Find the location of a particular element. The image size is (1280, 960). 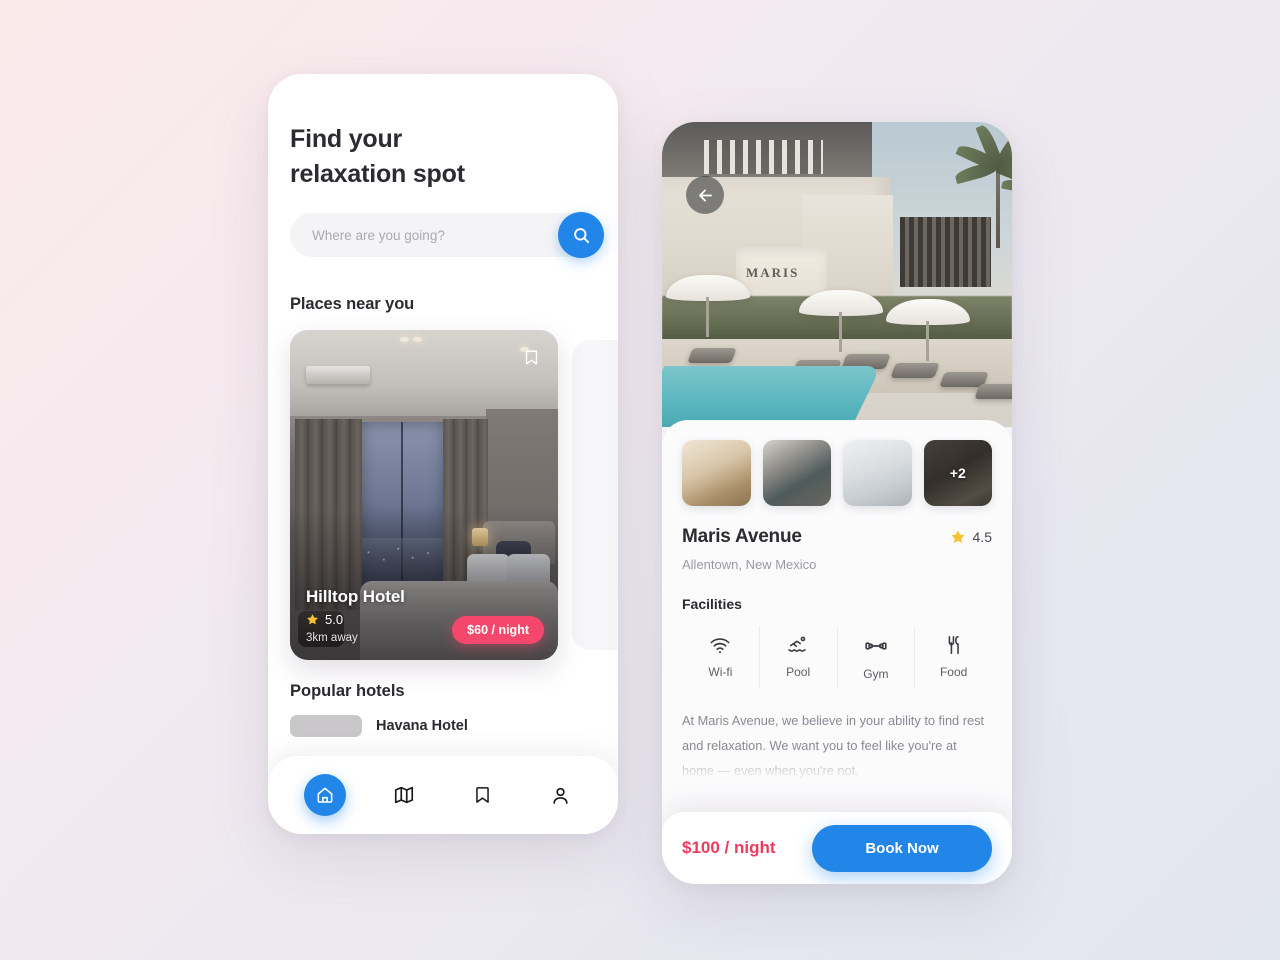

photo-thumbnail-row: +2 is located at coordinates (837, 473).